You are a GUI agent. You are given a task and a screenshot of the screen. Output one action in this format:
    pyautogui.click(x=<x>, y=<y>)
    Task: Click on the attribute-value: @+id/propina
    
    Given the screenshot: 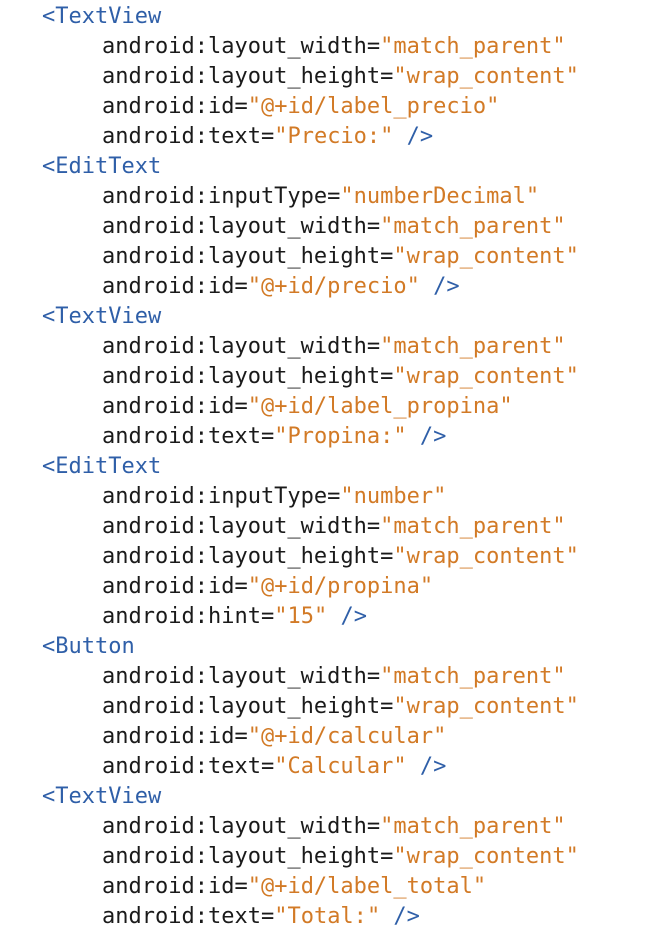 What is the action you would take?
    pyautogui.click(x=340, y=586)
    